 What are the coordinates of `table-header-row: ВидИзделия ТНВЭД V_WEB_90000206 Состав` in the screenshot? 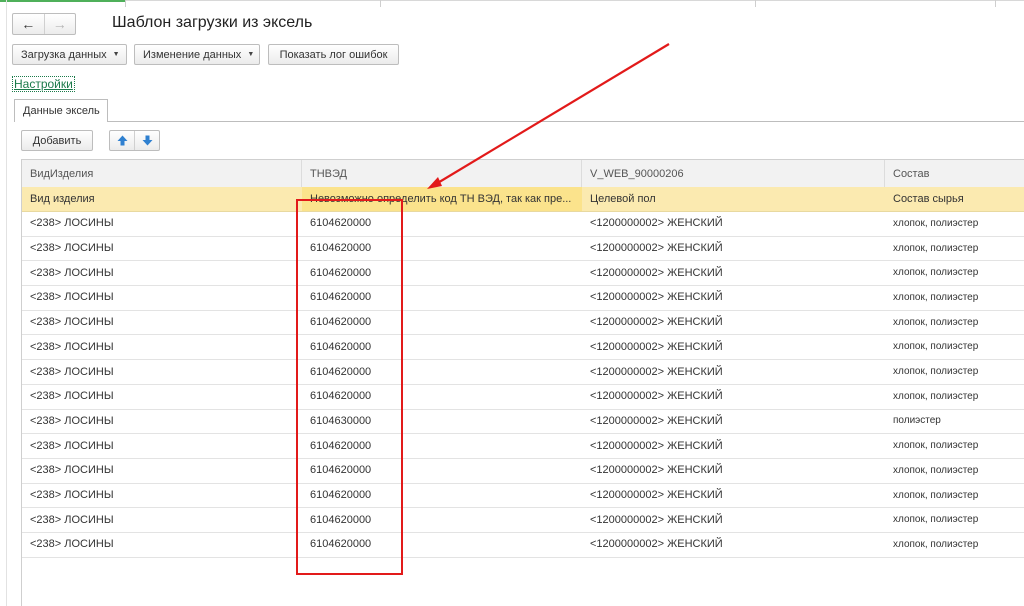 It's located at (523, 174).